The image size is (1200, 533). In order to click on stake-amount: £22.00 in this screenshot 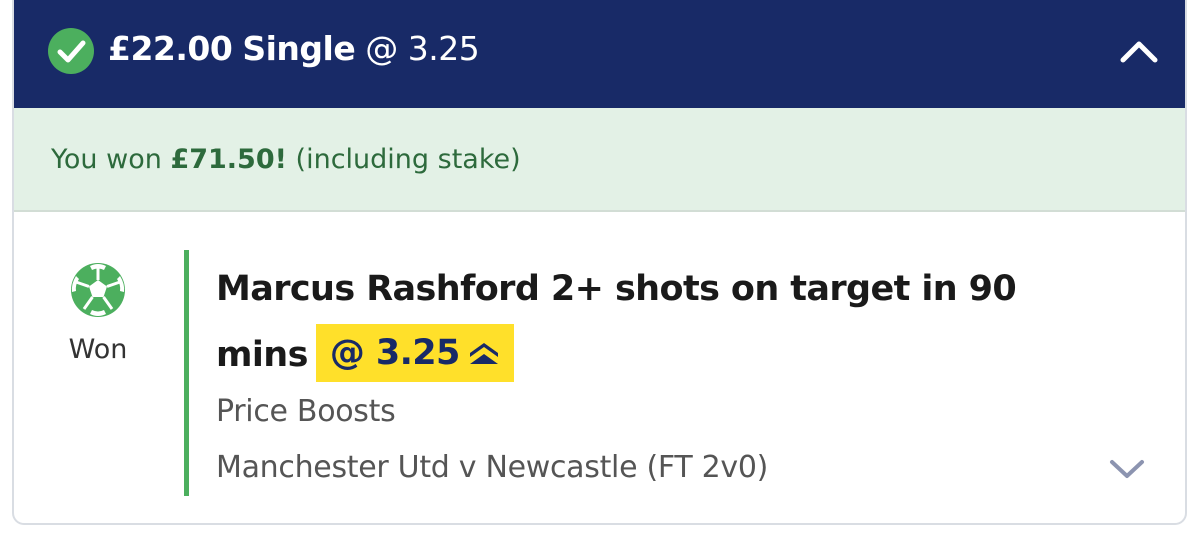, I will do `click(170, 48)`.